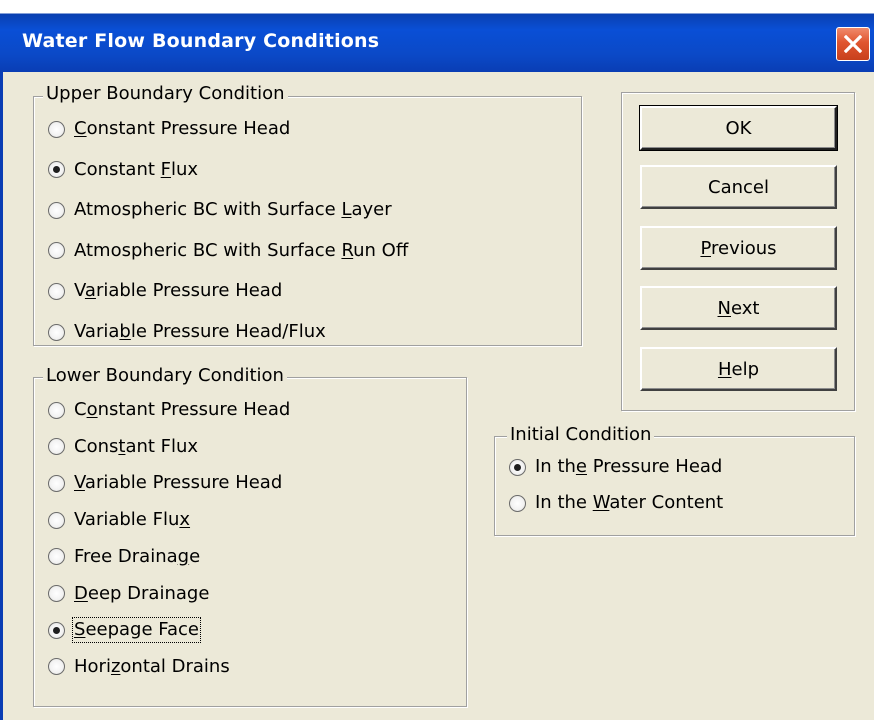  I want to click on upper-boundary-option-5: Variable Pressure Head, so click(165, 291).